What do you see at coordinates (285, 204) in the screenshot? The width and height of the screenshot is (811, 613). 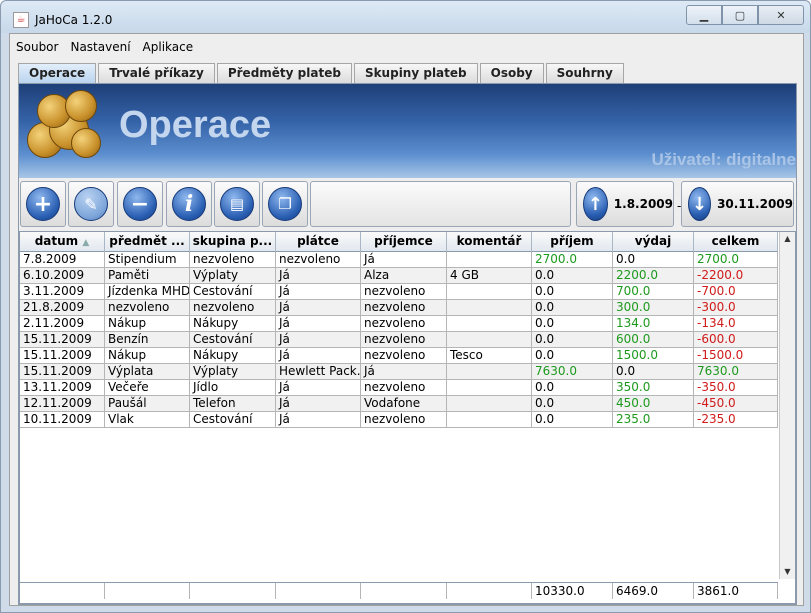 I see `copy-button: ❐` at bounding box center [285, 204].